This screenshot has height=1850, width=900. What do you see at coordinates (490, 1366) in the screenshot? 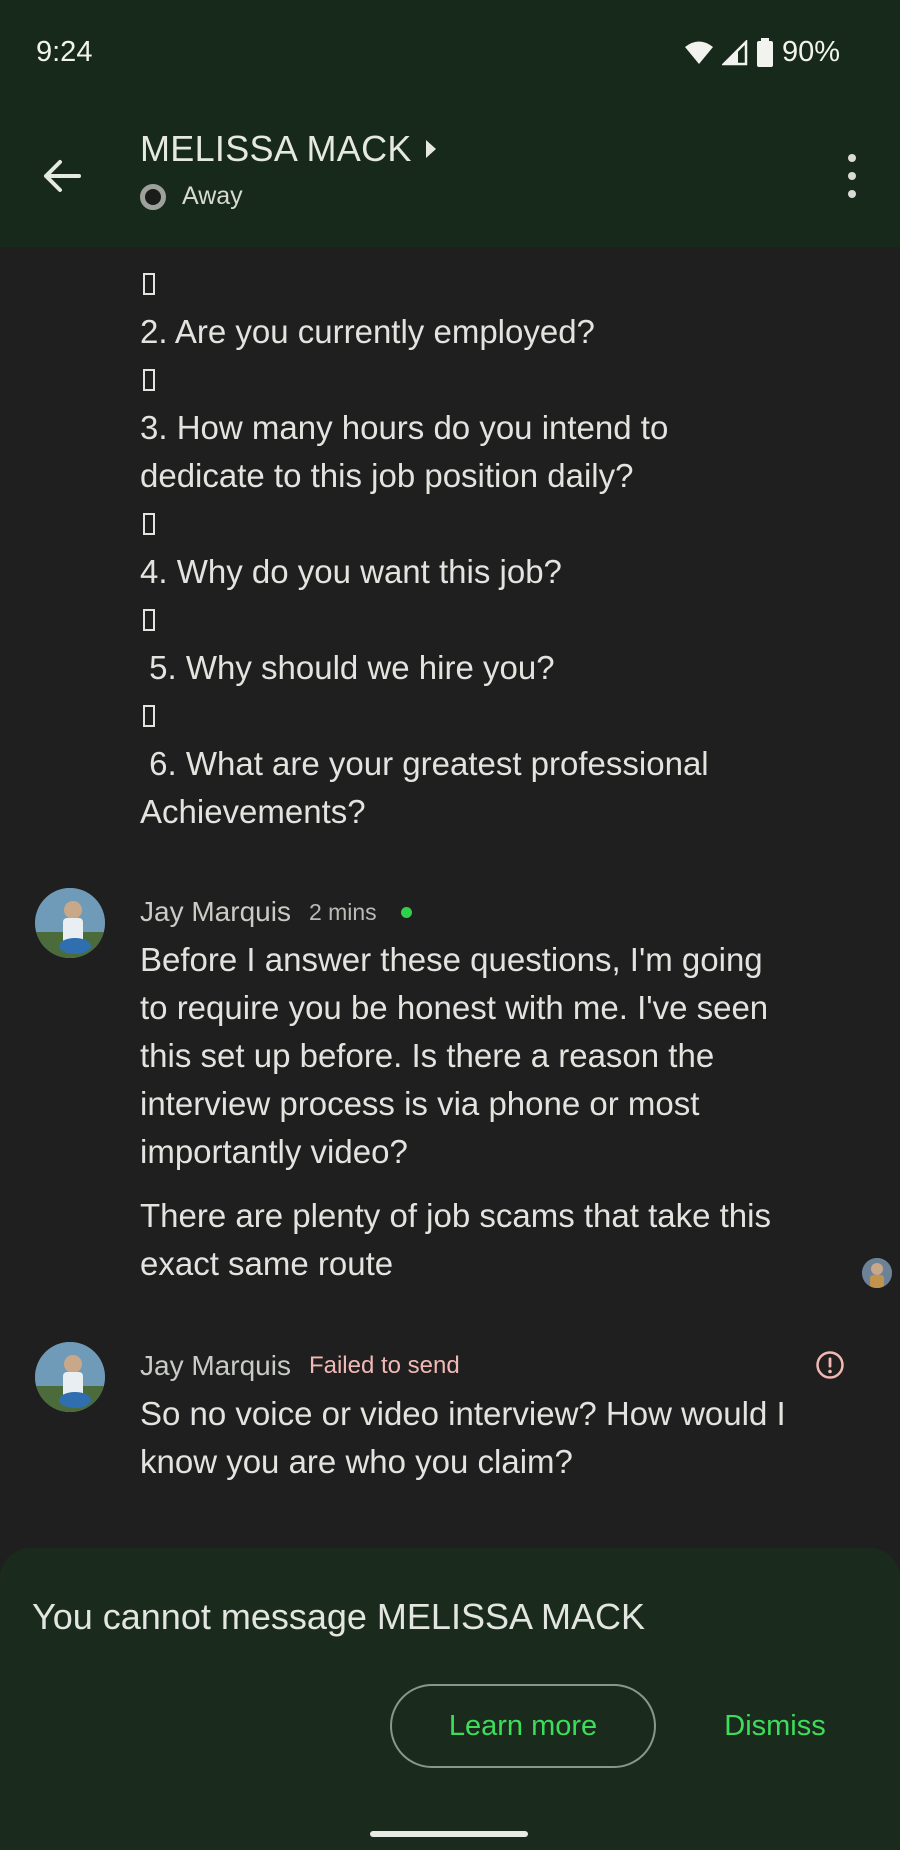
I see `message-header: Jay Marquis Failed to send` at bounding box center [490, 1366].